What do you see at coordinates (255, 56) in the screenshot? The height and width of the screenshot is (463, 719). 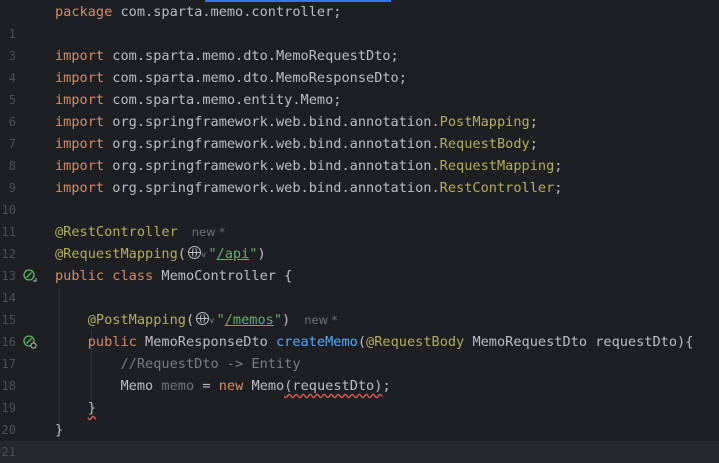 I see `code-token: com.sparta.memo.dto.MemoRequestDto;` at bounding box center [255, 56].